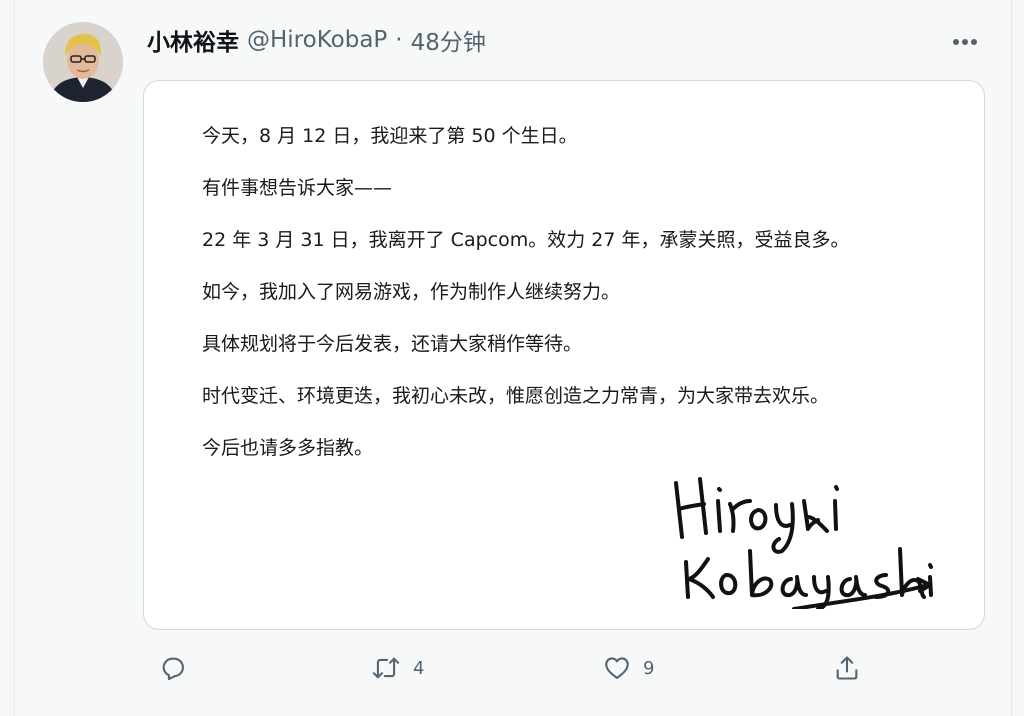  I want to click on avatar, so click(83, 62).